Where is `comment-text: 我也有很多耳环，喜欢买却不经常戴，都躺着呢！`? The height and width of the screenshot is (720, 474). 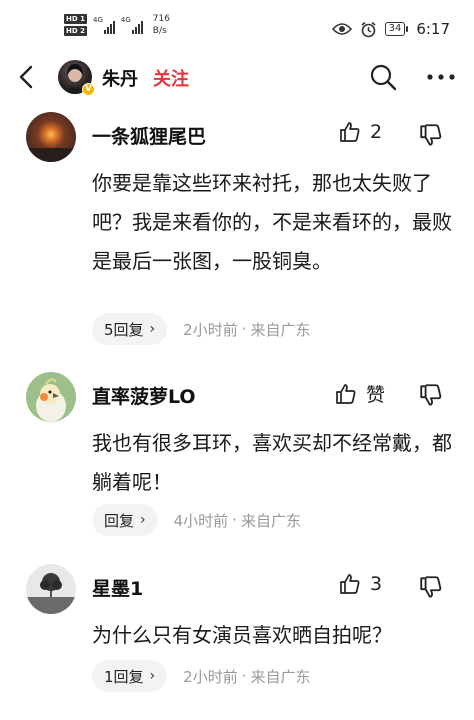 comment-text: 我也有很多耳环，喜欢买却不经常戴，都躺着呢！ is located at coordinates (272, 462).